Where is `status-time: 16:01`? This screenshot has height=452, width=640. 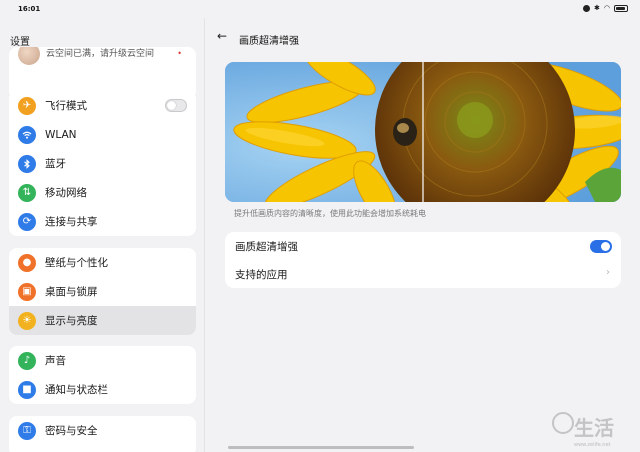
status-time: 16:01 is located at coordinates (29, 9).